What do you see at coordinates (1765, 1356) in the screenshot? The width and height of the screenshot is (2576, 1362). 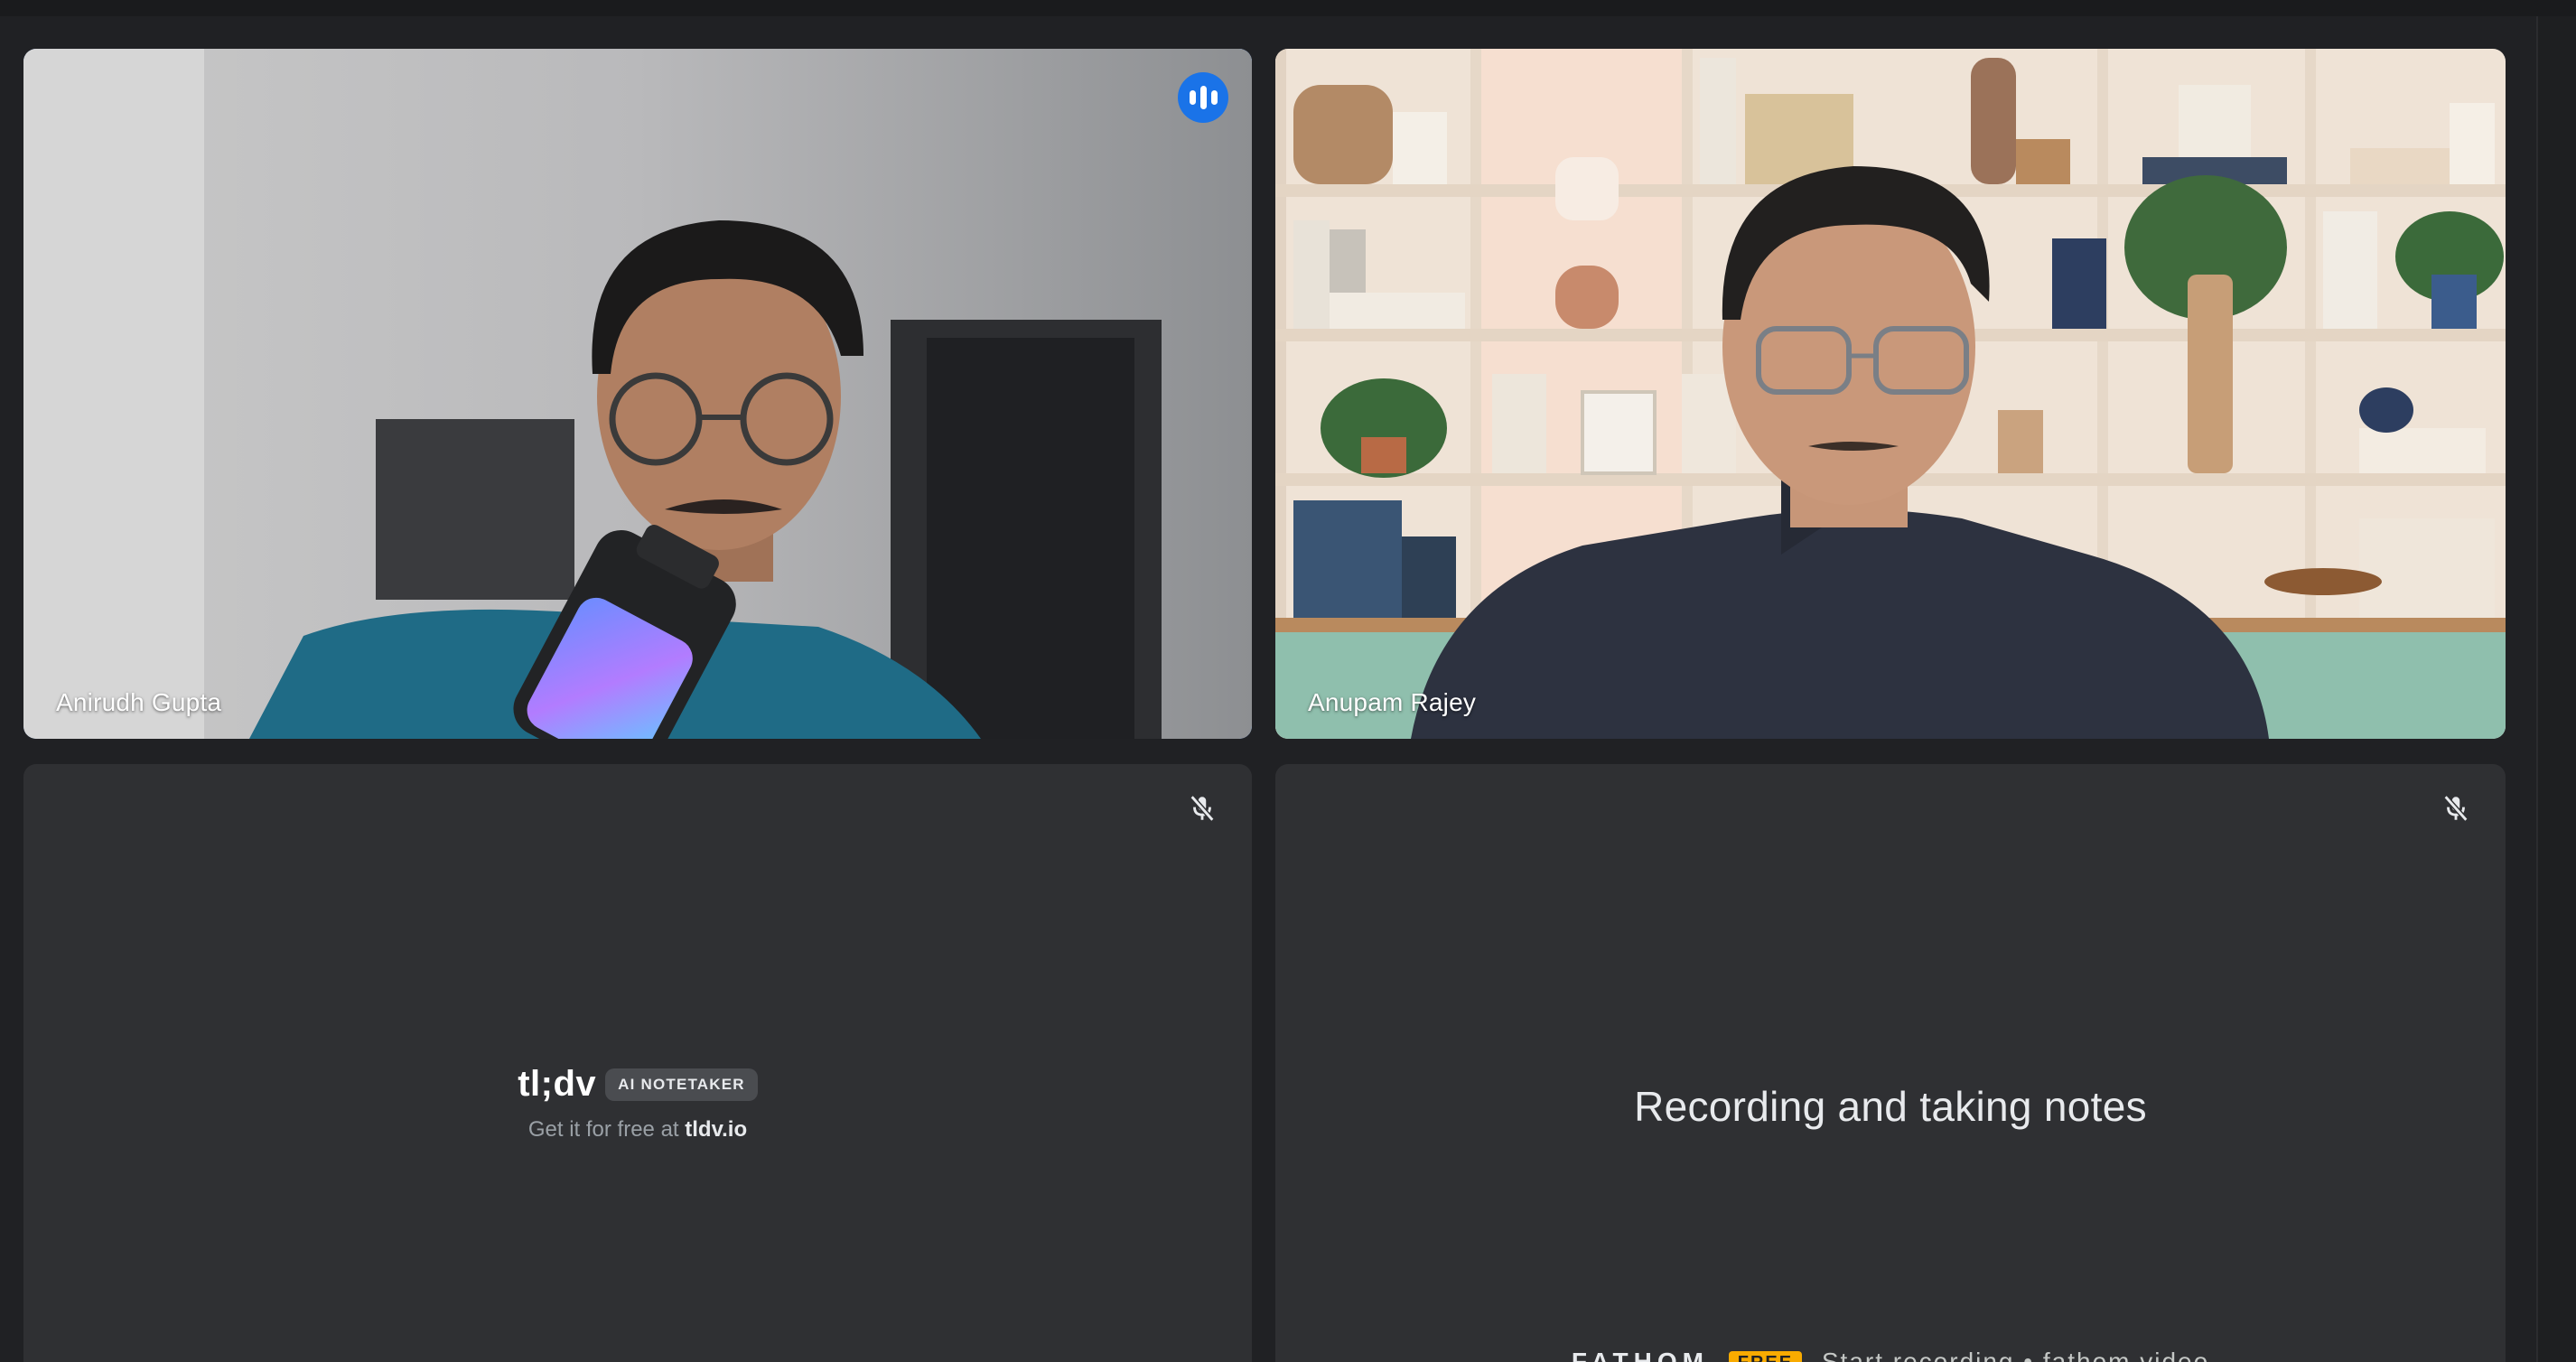 I see `free-badge: FREE` at bounding box center [1765, 1356].